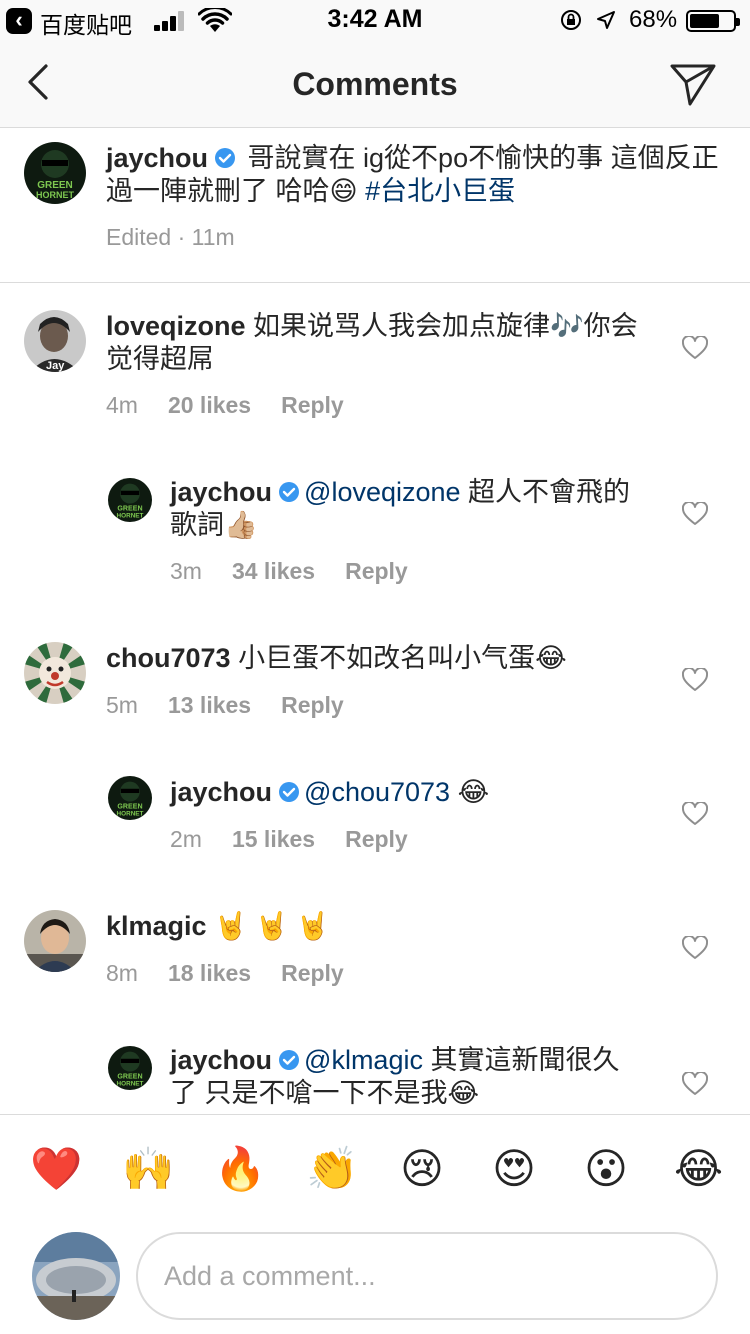 The height and width of the screenshot is (1334, 750). What do you see at coordinates (273, 839) in the screenshot?
I see `likes-count: 15 likes` at bounding box center [273, 839].